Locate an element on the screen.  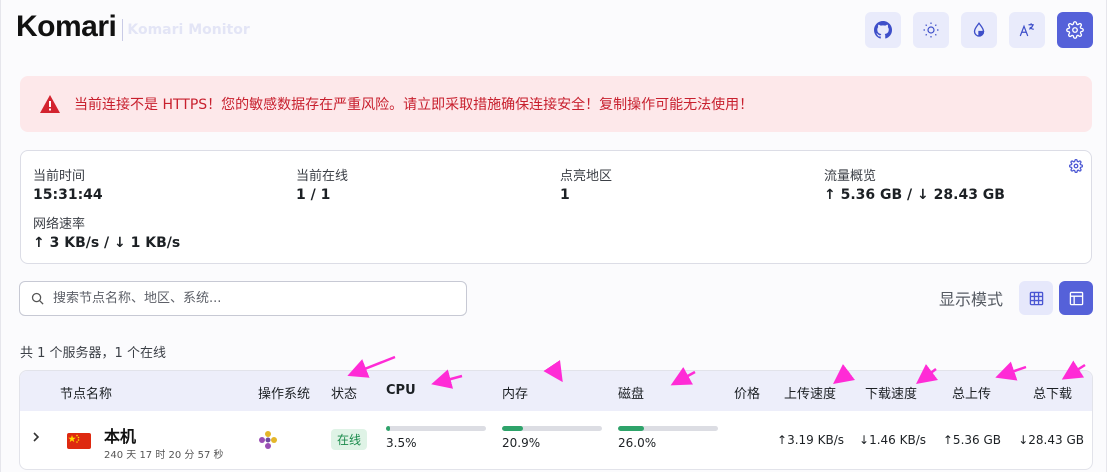
server-summary: 共 1 个服务器，1 个在线 is located at coordinates (93, 353).